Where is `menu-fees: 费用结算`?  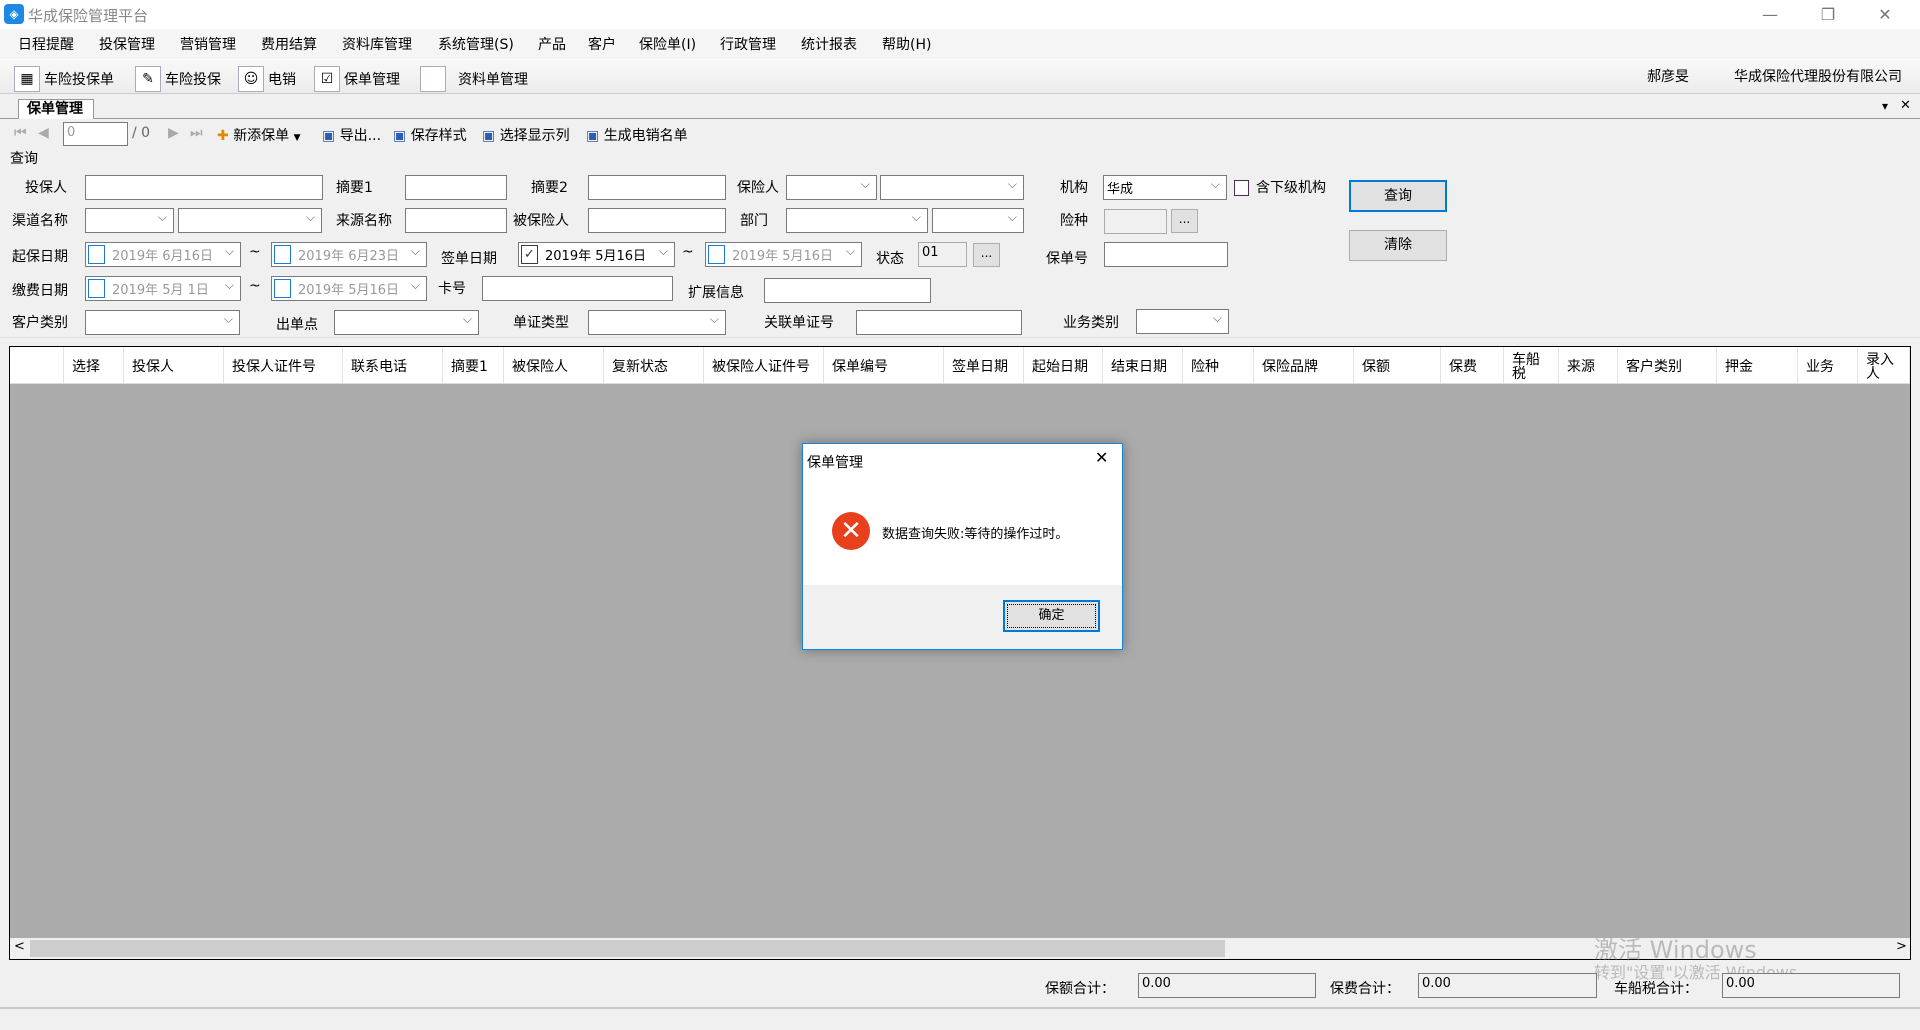 menu-fees: 费用结算 is located at coordinates (289, 44).